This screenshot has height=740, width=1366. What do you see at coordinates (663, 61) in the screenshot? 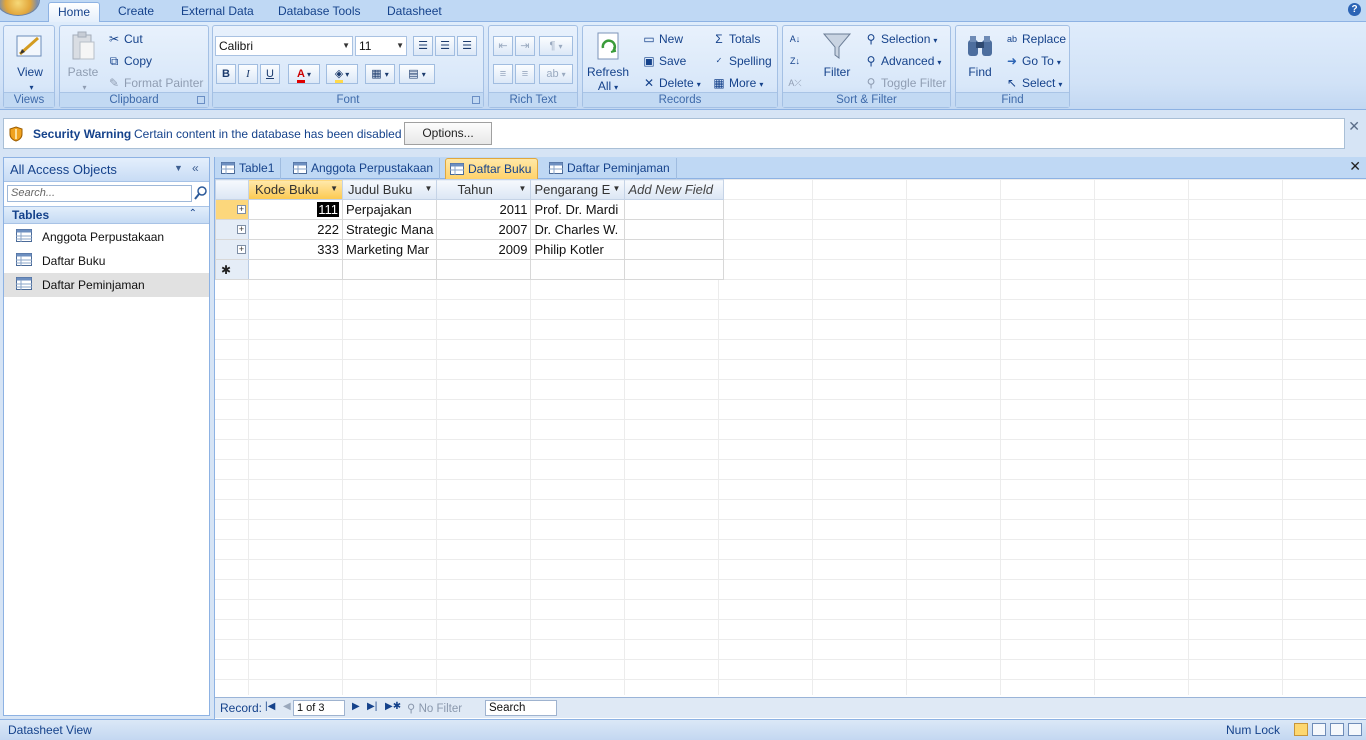
I see `save-record-button: ▣ Save` at bounding box center [663, 61].